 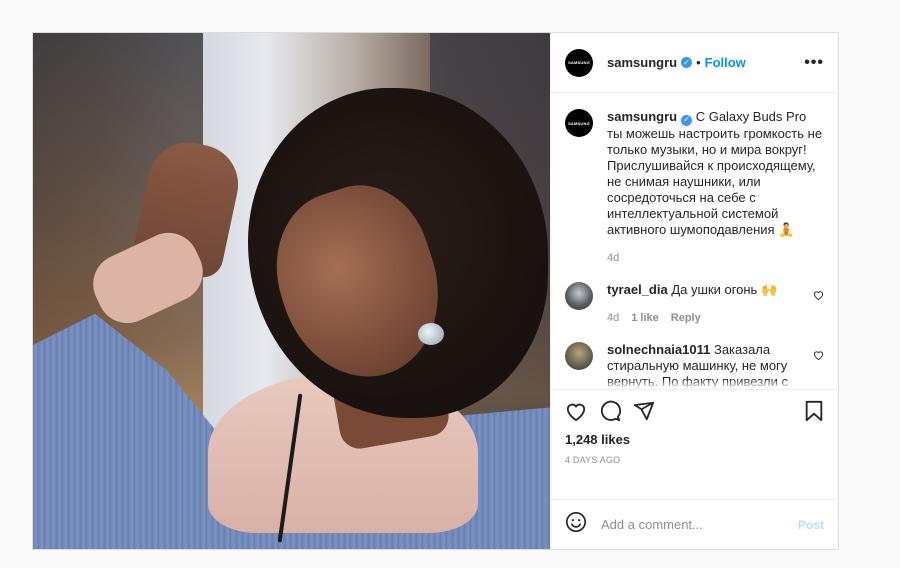 What do you see at coordinates (644, 411) in the screenshot?
I see `share-icon` at bounding box center [644, 411].